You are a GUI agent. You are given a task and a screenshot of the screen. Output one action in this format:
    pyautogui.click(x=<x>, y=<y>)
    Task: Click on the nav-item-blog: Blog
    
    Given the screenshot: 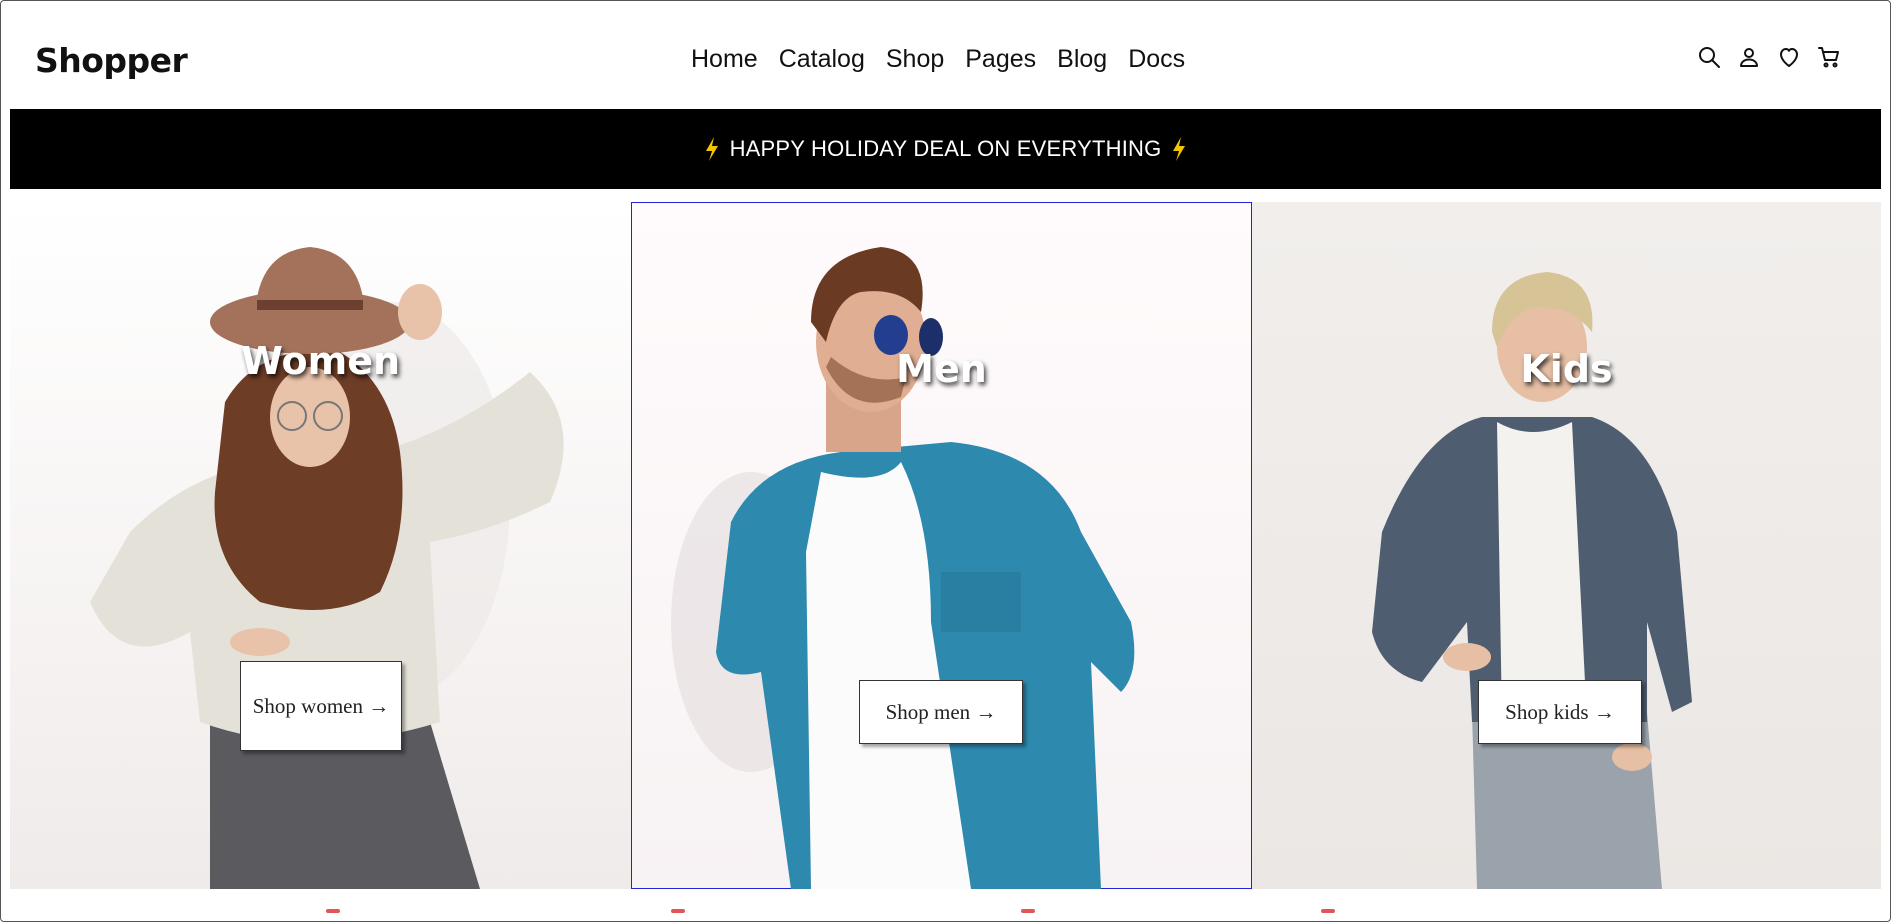 What is the action you would take?
    pyautogui.click(x=1082, y=59)
    